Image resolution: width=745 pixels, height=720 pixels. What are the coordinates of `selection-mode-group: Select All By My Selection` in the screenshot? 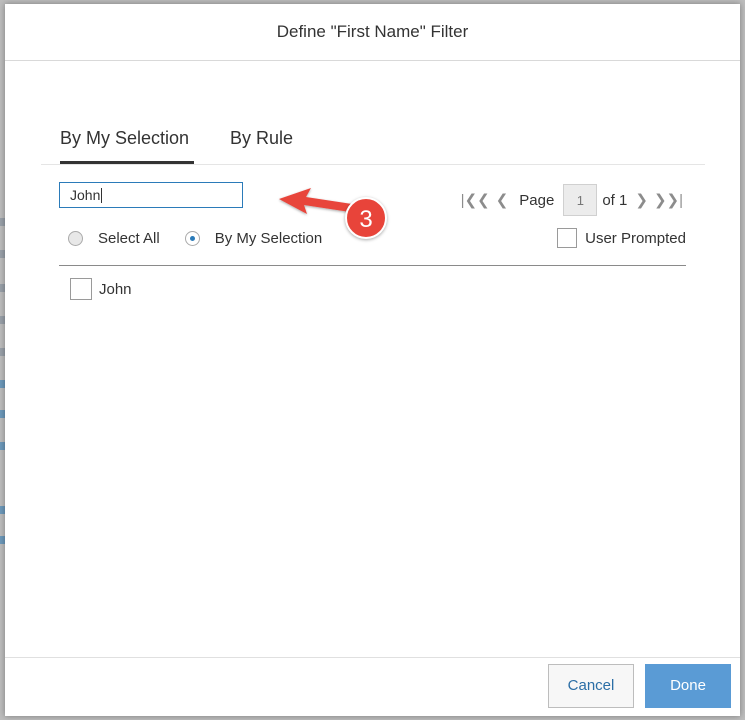 It's located at (207, 238).